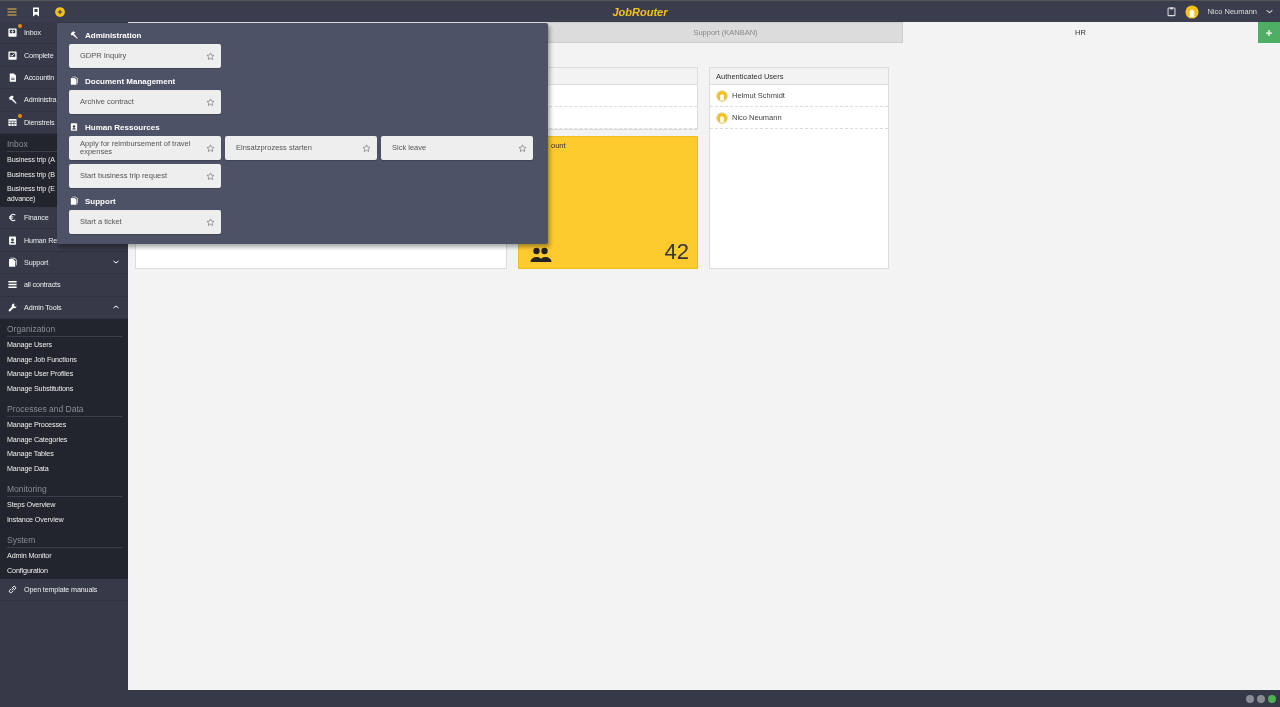  What do you see at coordinates (64, 408) in the screenshot?
I see `section-heading: Processes and Data` at bounding box center [64, 408].